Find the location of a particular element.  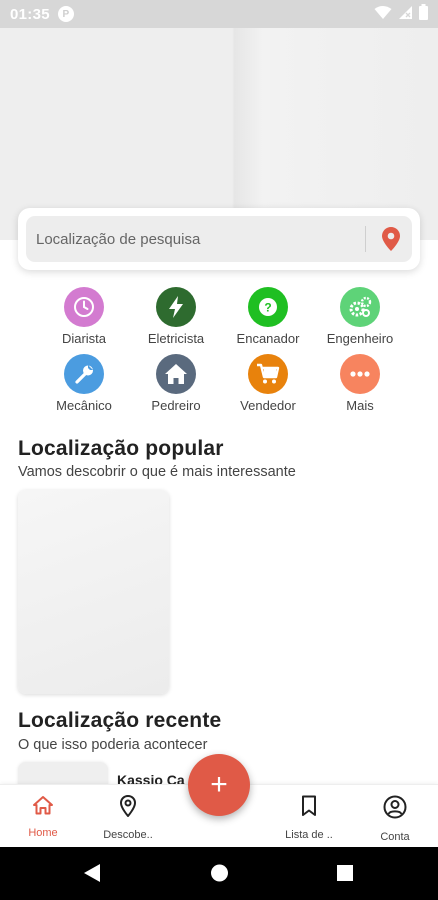

system-navigation-bar is located at coordinates (219, 873).